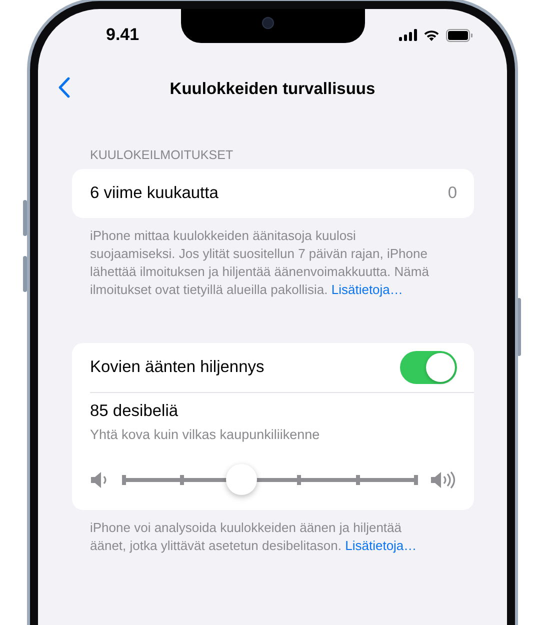  What do you see at coordinates (452, 193) in the screenshot?
I see `row-value: 0` at bounding box center [452, 193].